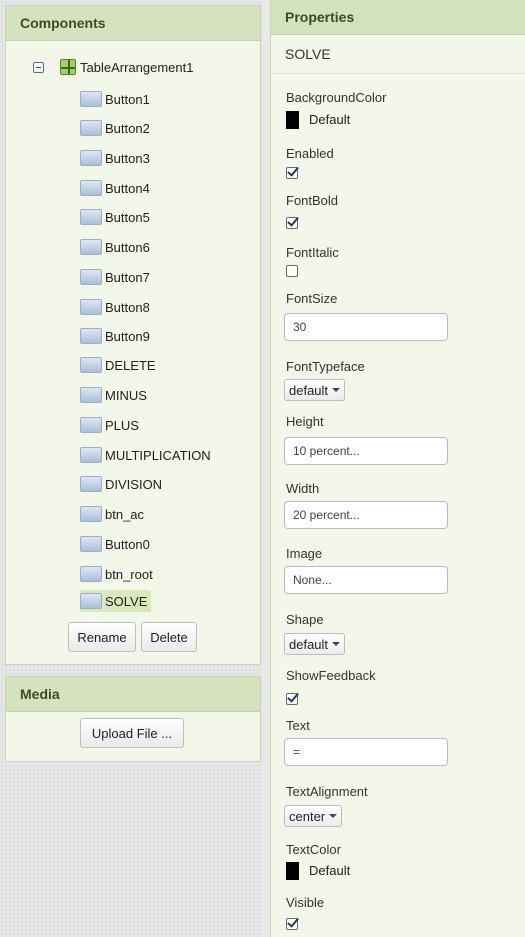 The height and width of the screenshot is (937, 525). What do you see at coordinates (292, 223) in the screenshot?
I see `font-bold-checkbox` at bounding box center [292, 223].